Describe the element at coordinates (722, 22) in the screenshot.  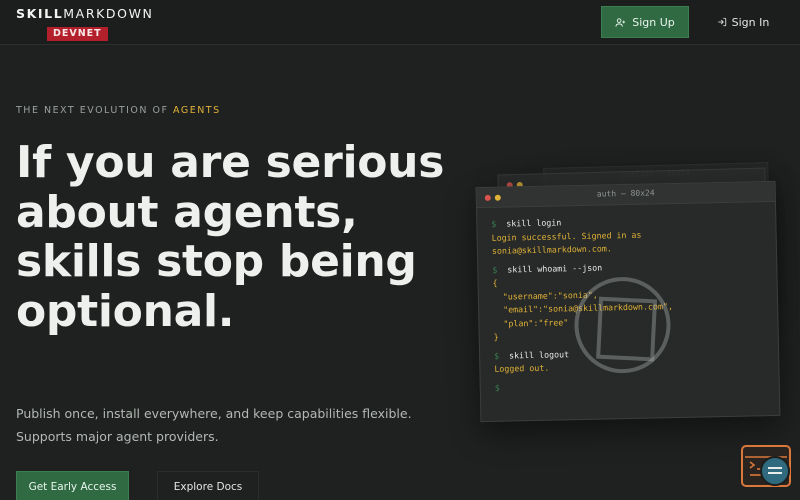
I see `log-in-icon` at that location.